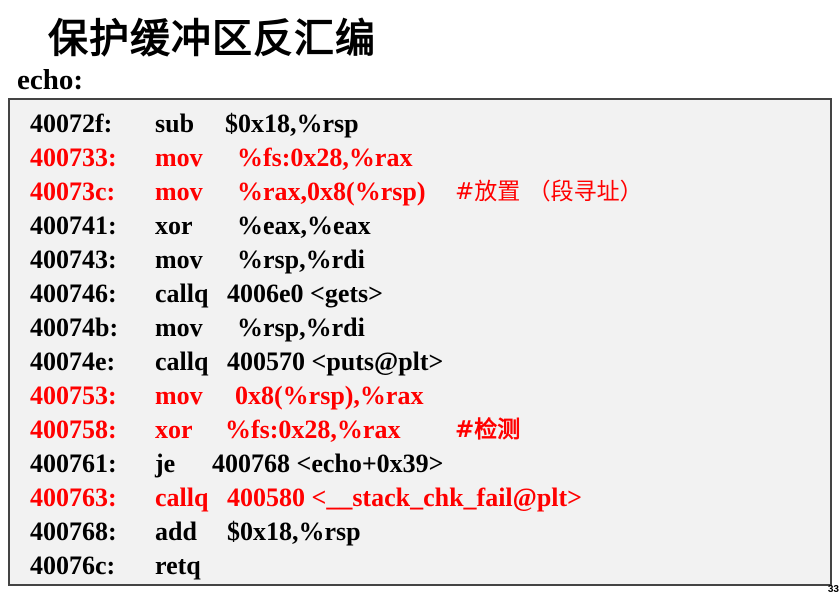 The image size is (840, 602). I want to click on instruction-address: 40072f:, so click(71, 123).